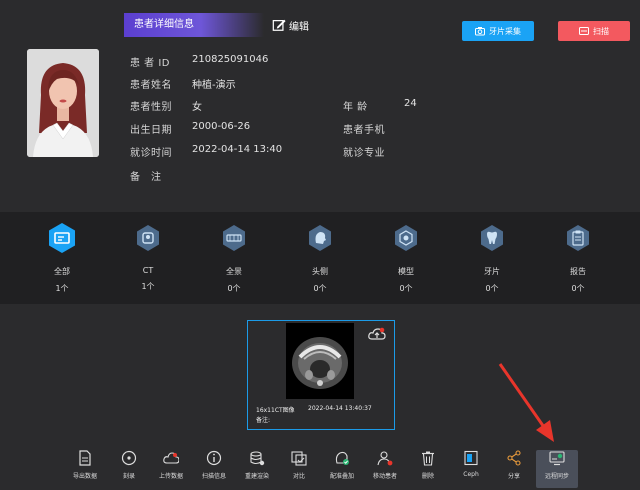  What do you see at coordinates (230, 59) in the screenshot?
I see `patient-id-value: 210825091046` at bounding box center [230, 59].